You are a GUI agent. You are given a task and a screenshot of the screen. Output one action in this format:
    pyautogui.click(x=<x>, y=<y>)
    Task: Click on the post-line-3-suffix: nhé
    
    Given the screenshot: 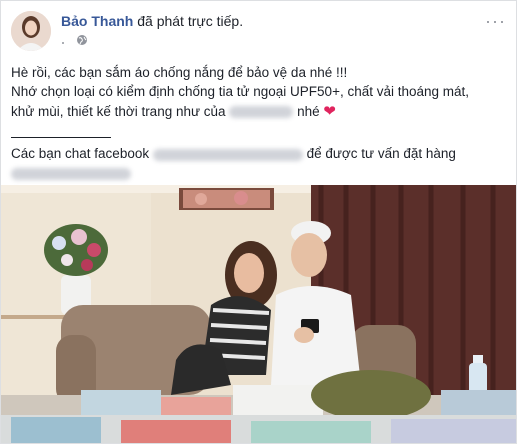 What is the action you would take?
    pyautogui.click(x=308, y=111)
    